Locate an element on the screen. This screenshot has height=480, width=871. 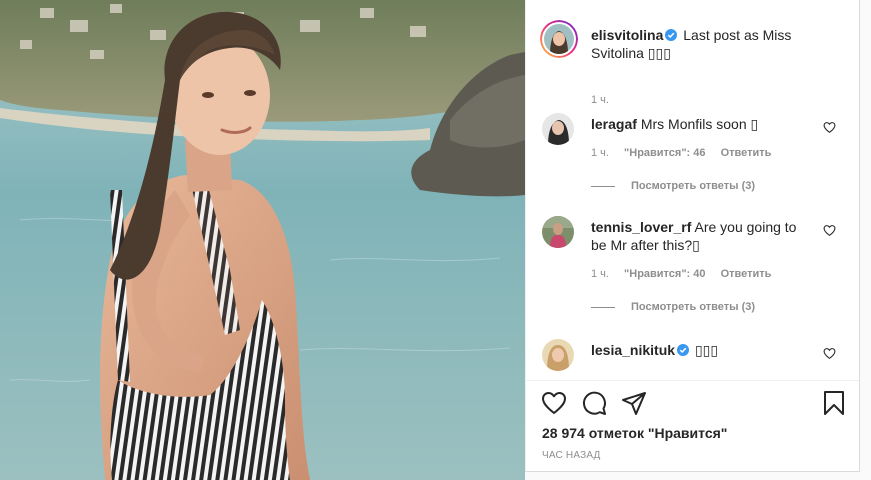
comment-meta: 1 ч. "Нравится": 46 Ответить is located at coordinates (687, 153).